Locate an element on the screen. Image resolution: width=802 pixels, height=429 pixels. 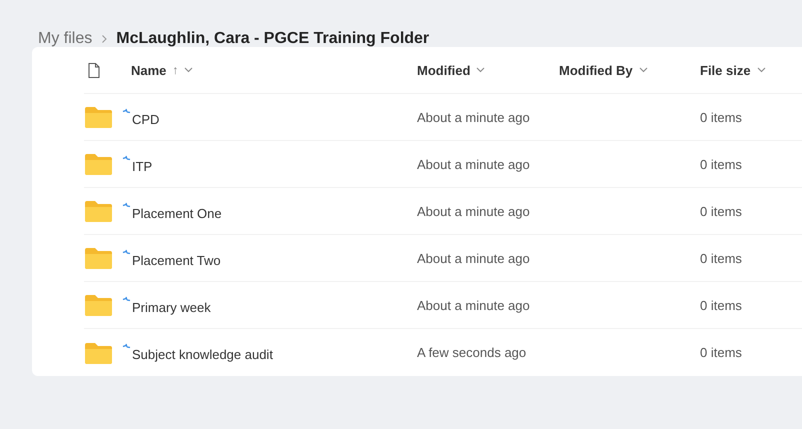
folder-name-link: Placement One is located at coordinates (177, 213).